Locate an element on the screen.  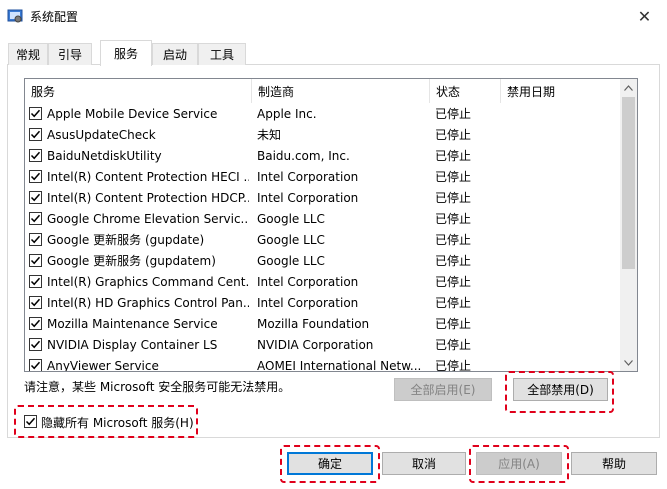
service-row: Apple Mobile Device Service Apple Inc. 已停止 is located at coordinates (323, 113).